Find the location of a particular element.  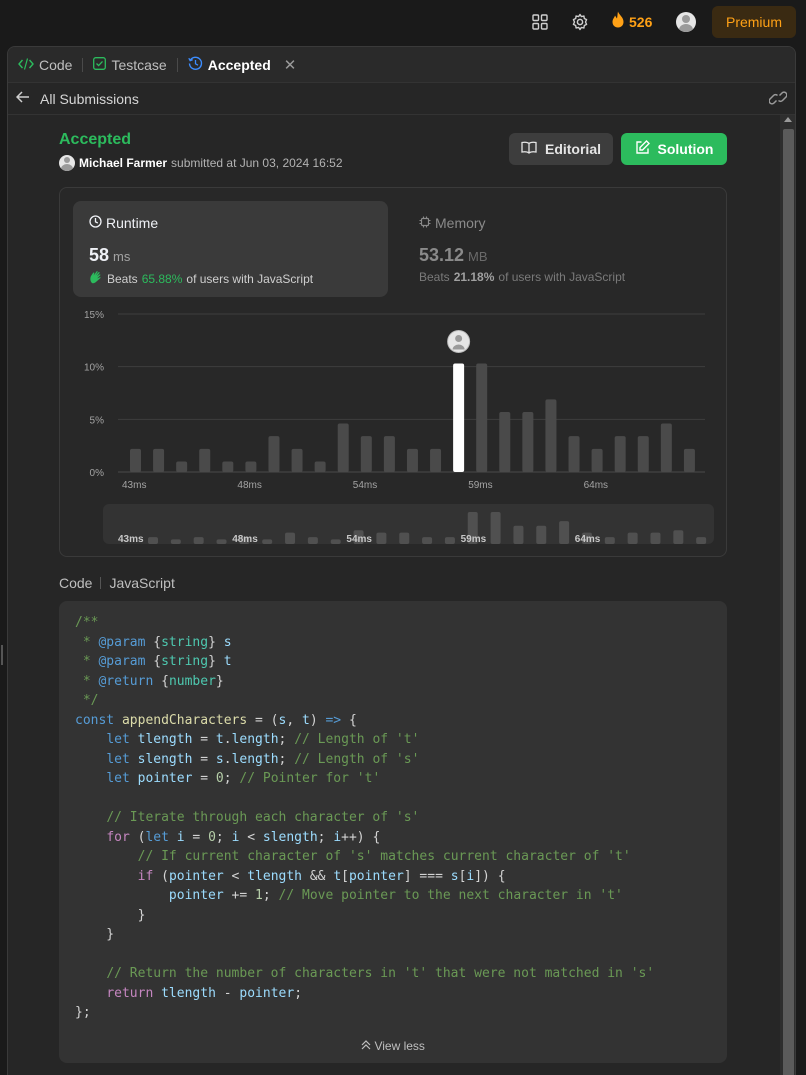

runtime-beats: Beats 65.88% of users with JavaScript is located at coordinates (201, 278).